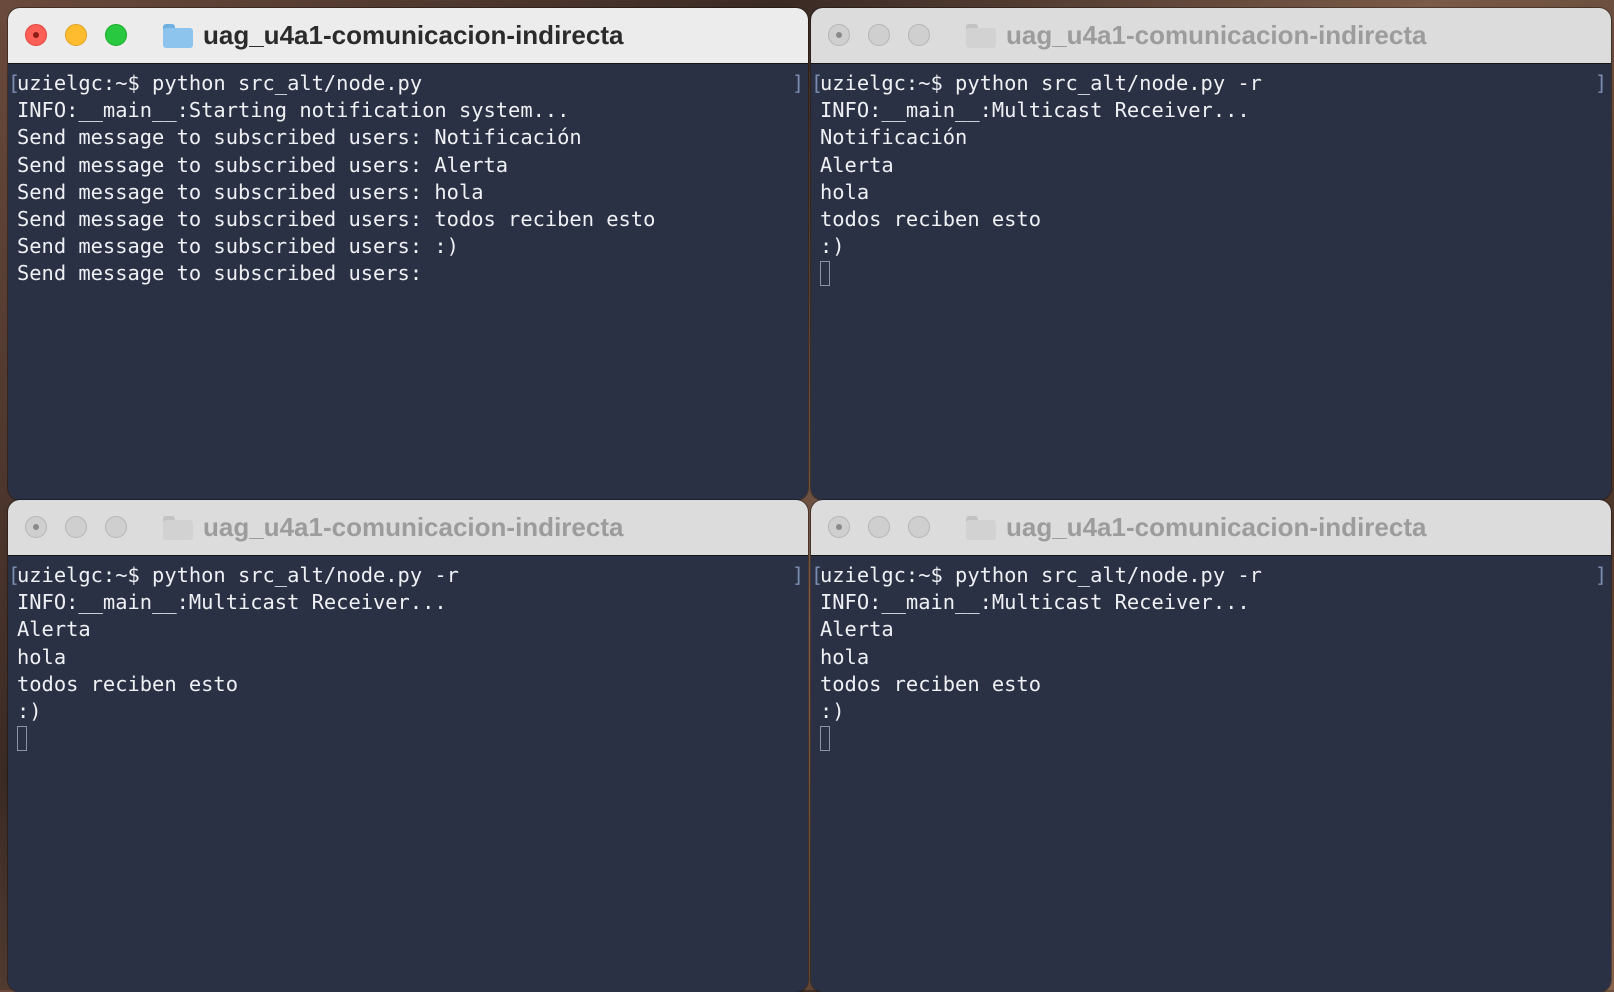 This screenshot has width=1614, height=992. What do you see at coordinates (220, 83) in the screenshot?
I see `terminal-line: uzielgc:~$ python src_alt/node.py` at bounding box center [220, 83].